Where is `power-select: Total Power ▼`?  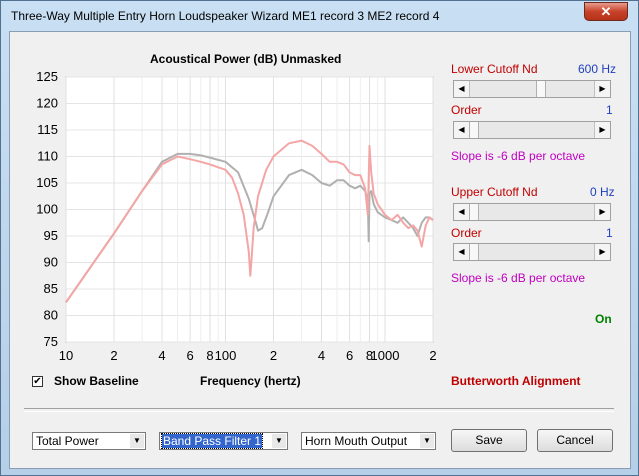 power-select: Total Power ▼ is located at coordinates (89, 441).